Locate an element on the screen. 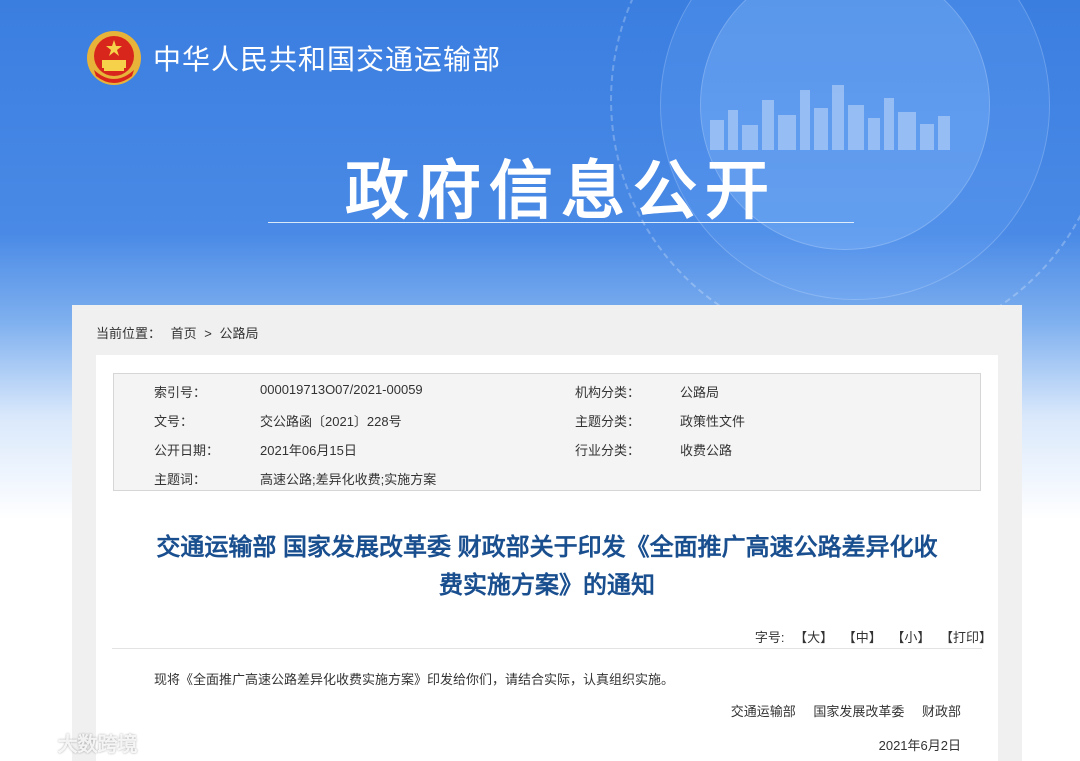 The height and width of the screenshot is (761, 1080). print-button: 【打印】 is located at coordinates (966, 637).